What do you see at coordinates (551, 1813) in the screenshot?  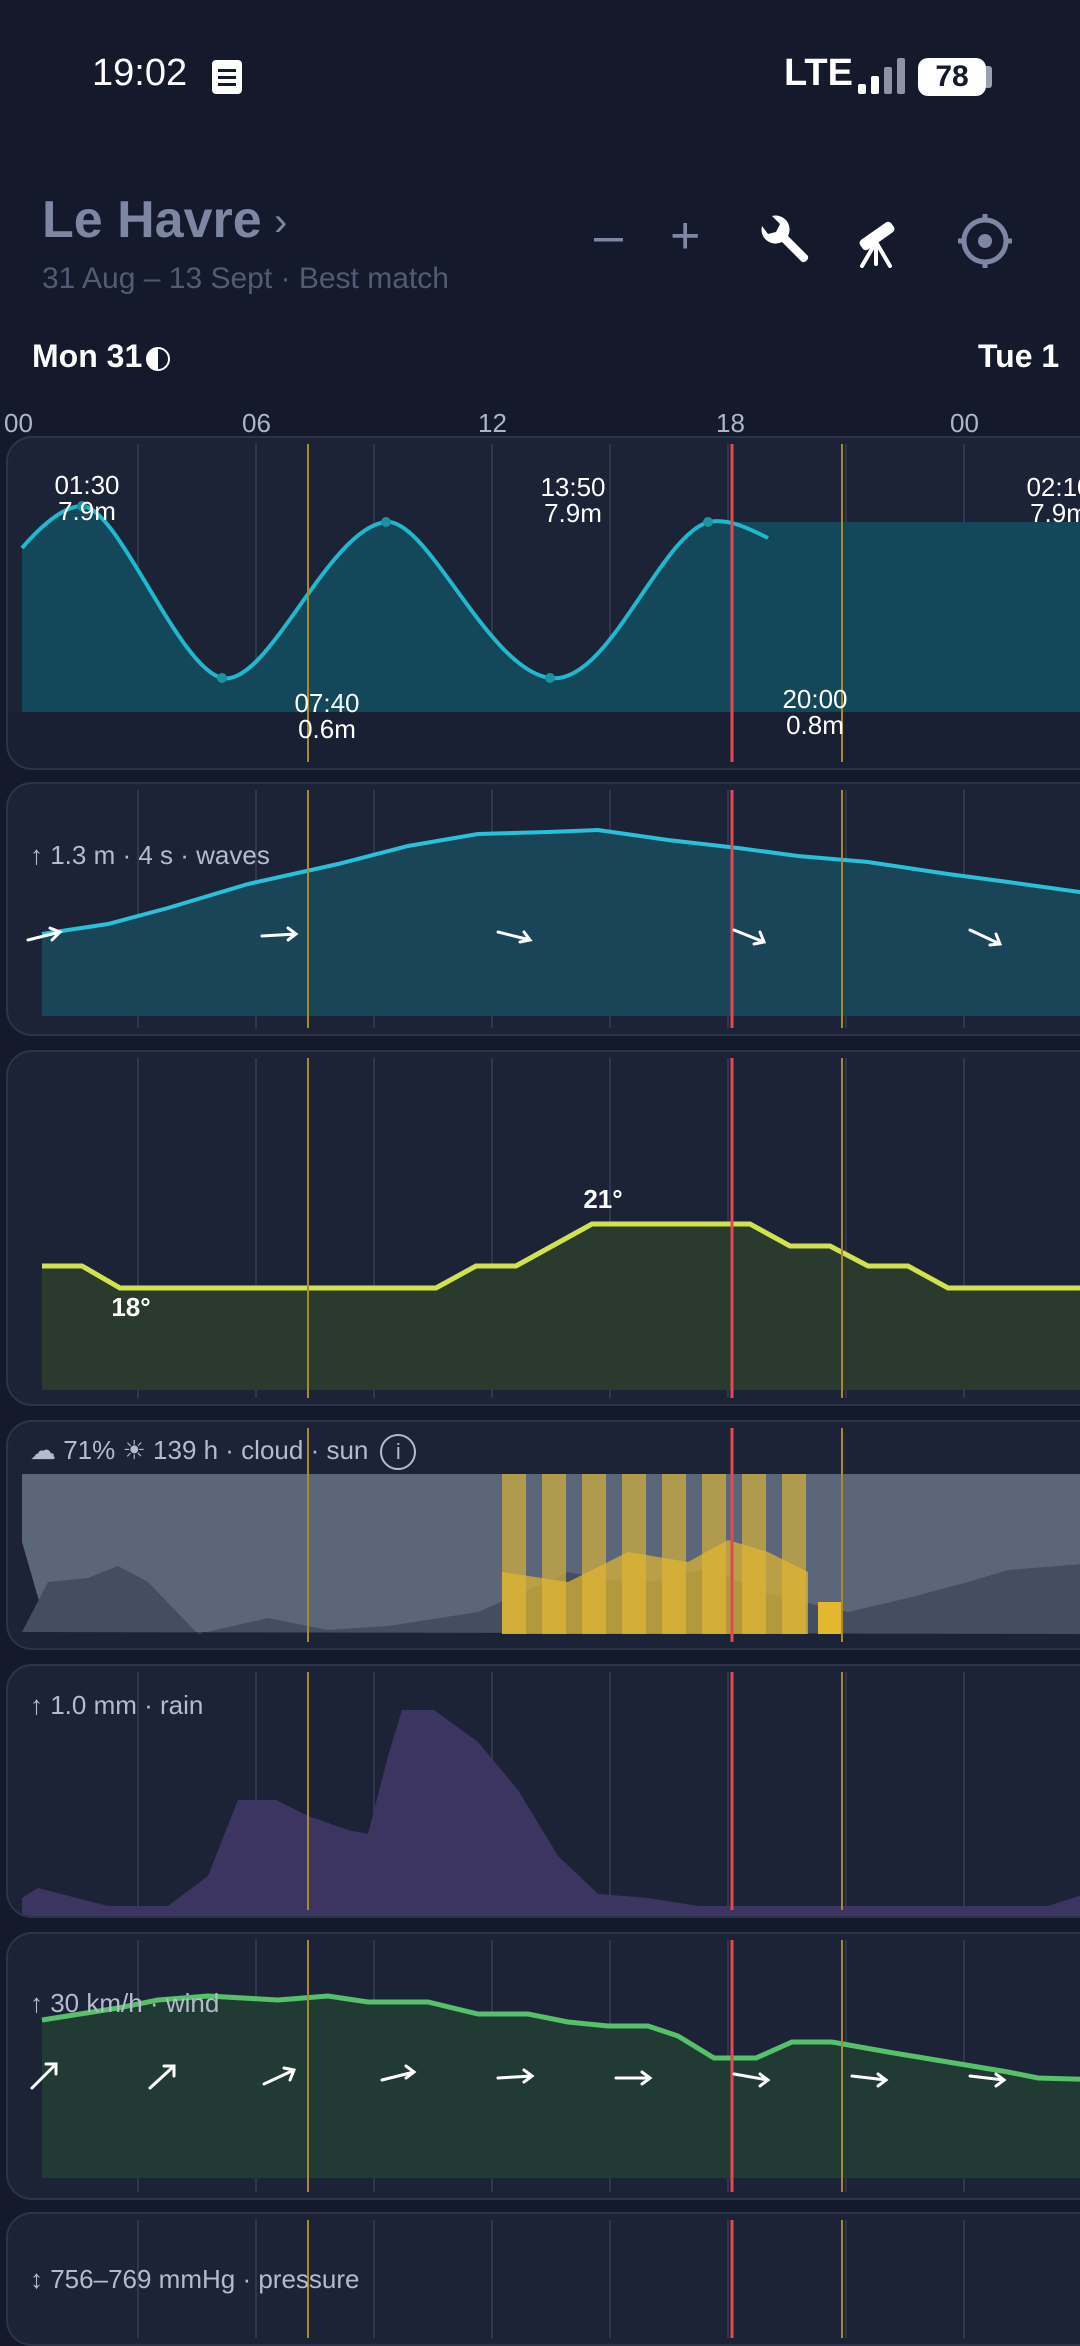 I see `rain-area` at bounding box center [551, 1813].